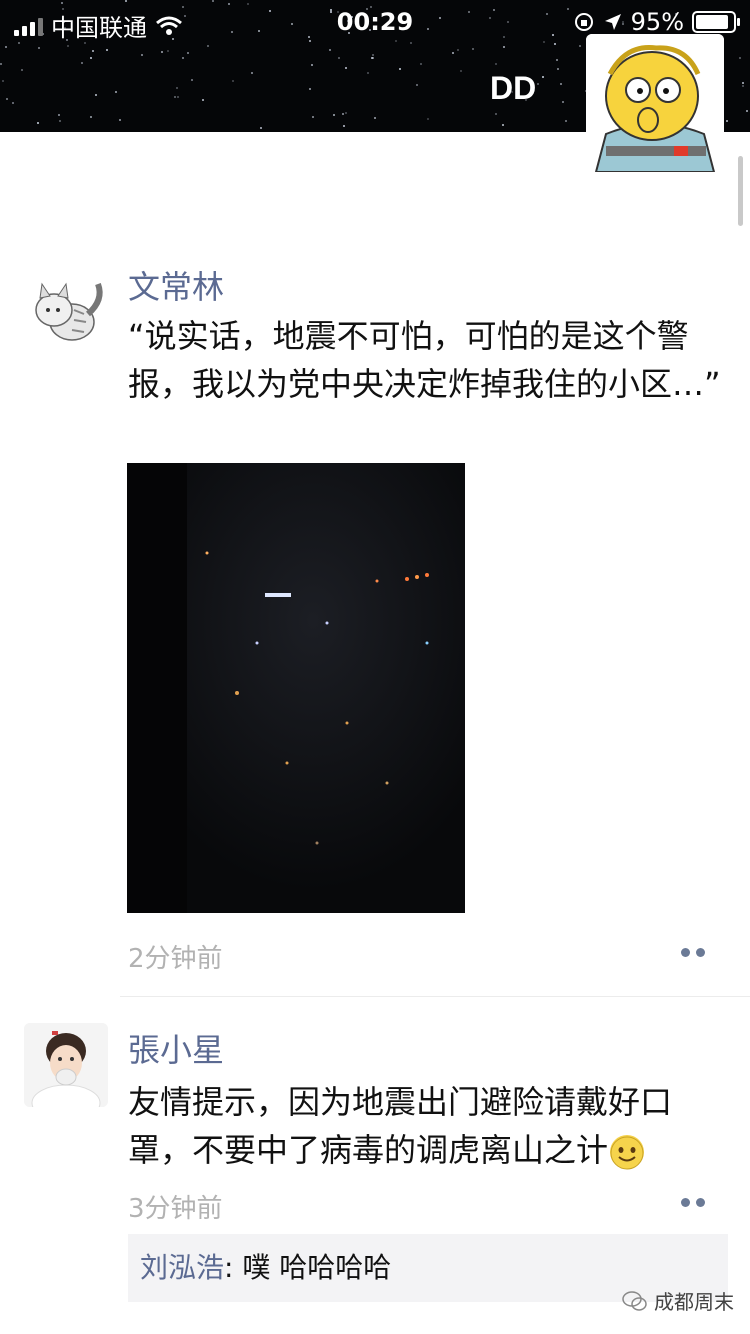  I want to click on comment: 刘泓浩: 噗 哈哈哈哈, so click(265, 1266).